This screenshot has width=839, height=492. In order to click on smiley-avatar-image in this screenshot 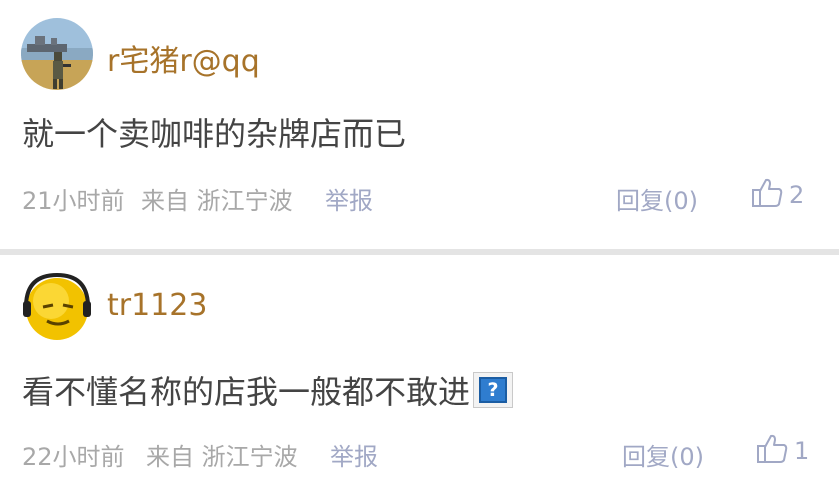, I will do `click(57, 307)`.